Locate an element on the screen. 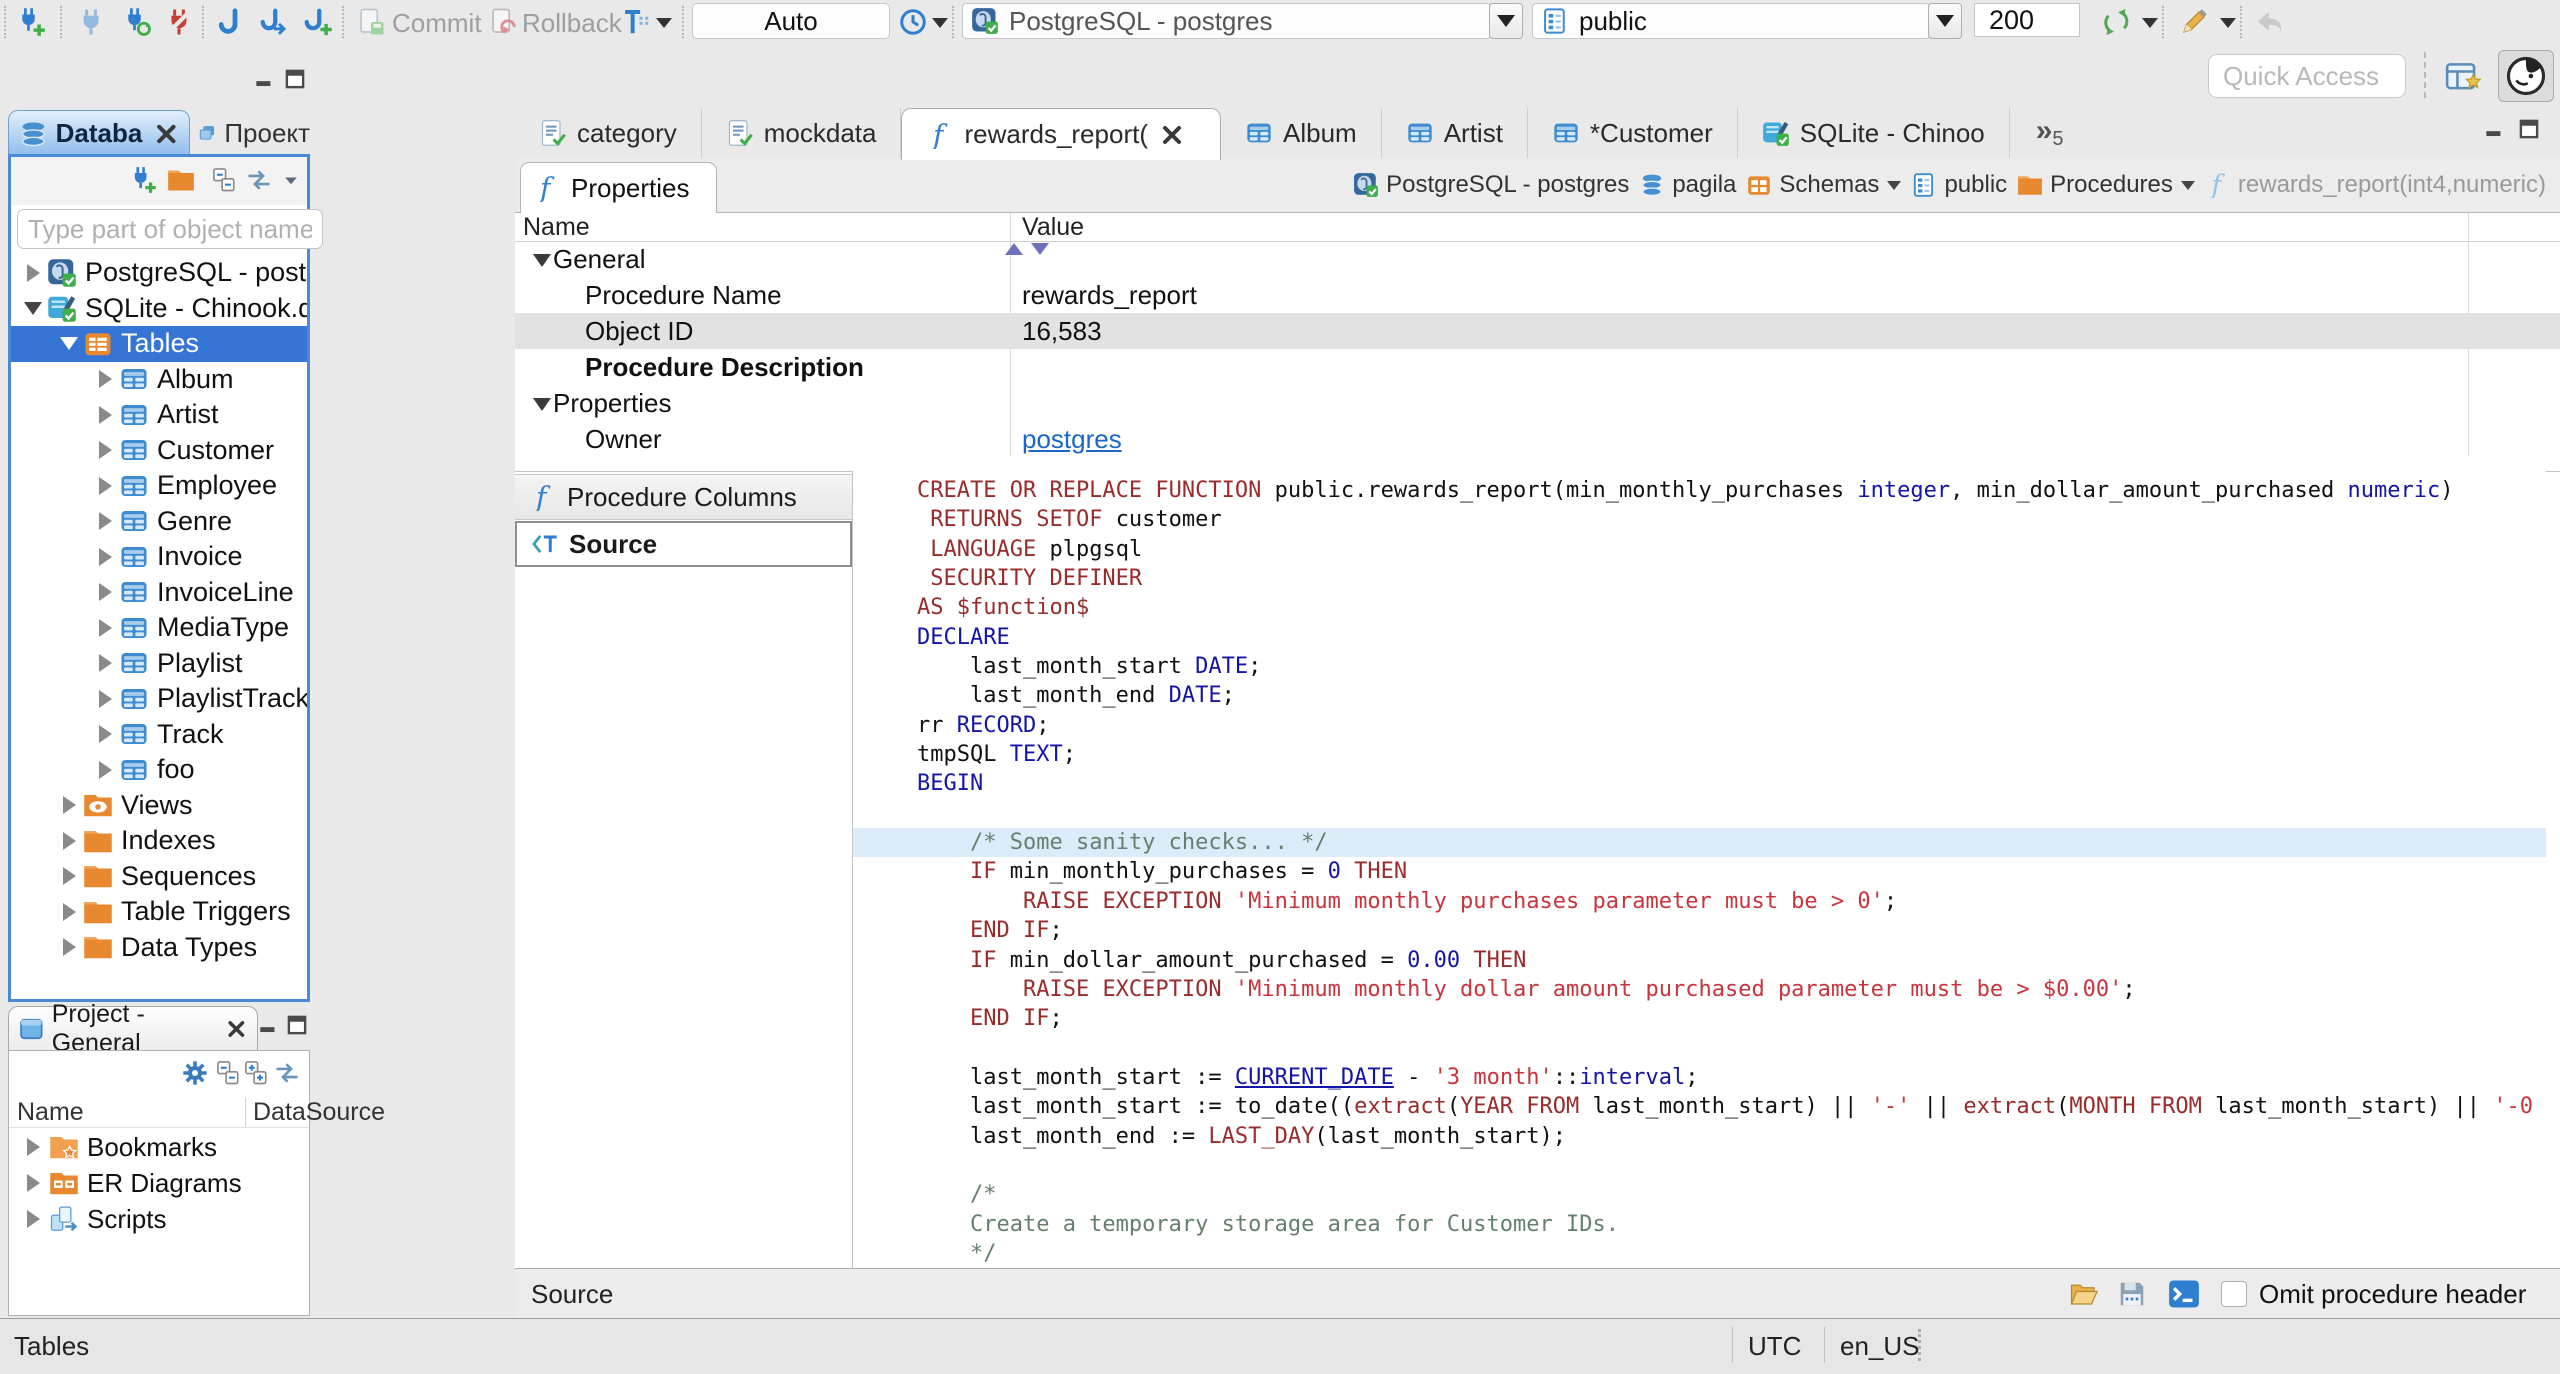 This screenshot has height=1374, width=2560. tree-item-playlist: Playlist is located at coordinates (159, 664).